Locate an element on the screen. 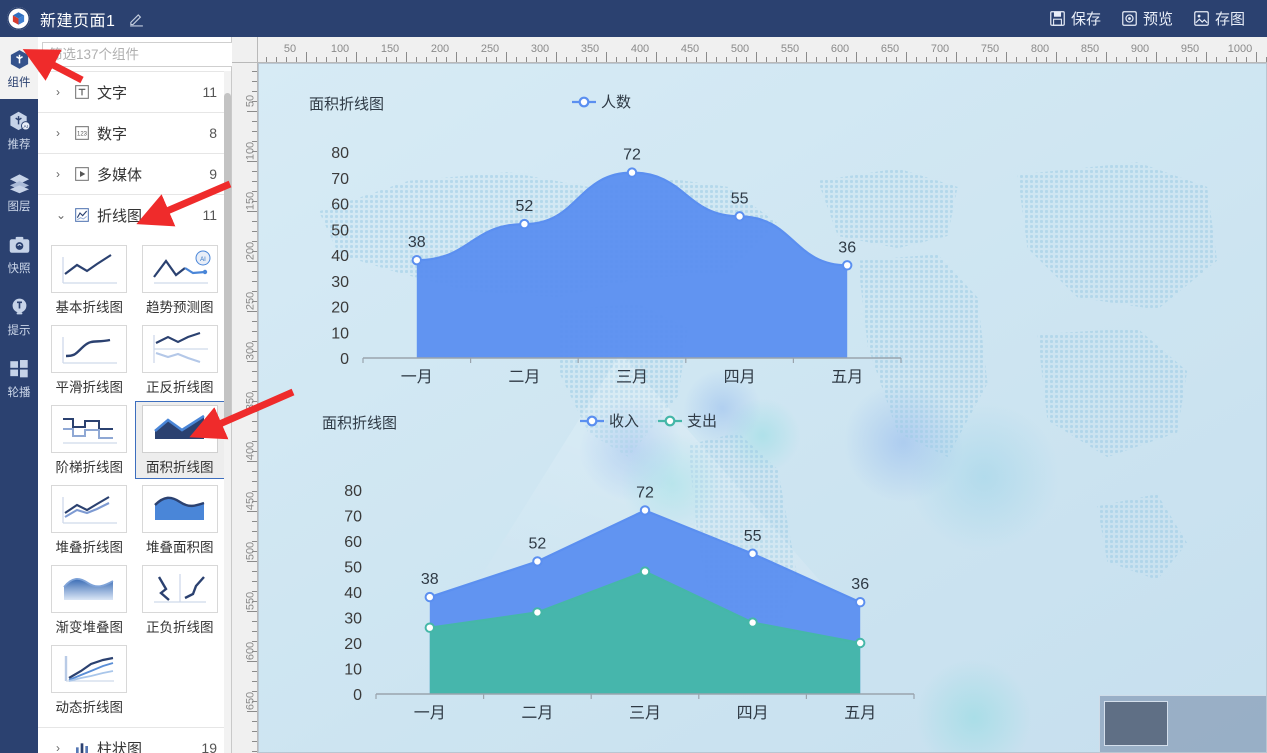 The width and height of the screenshot is (1267, 753). thumb-posneg-line: 正负折线图 is located at coordinates (180, 600).